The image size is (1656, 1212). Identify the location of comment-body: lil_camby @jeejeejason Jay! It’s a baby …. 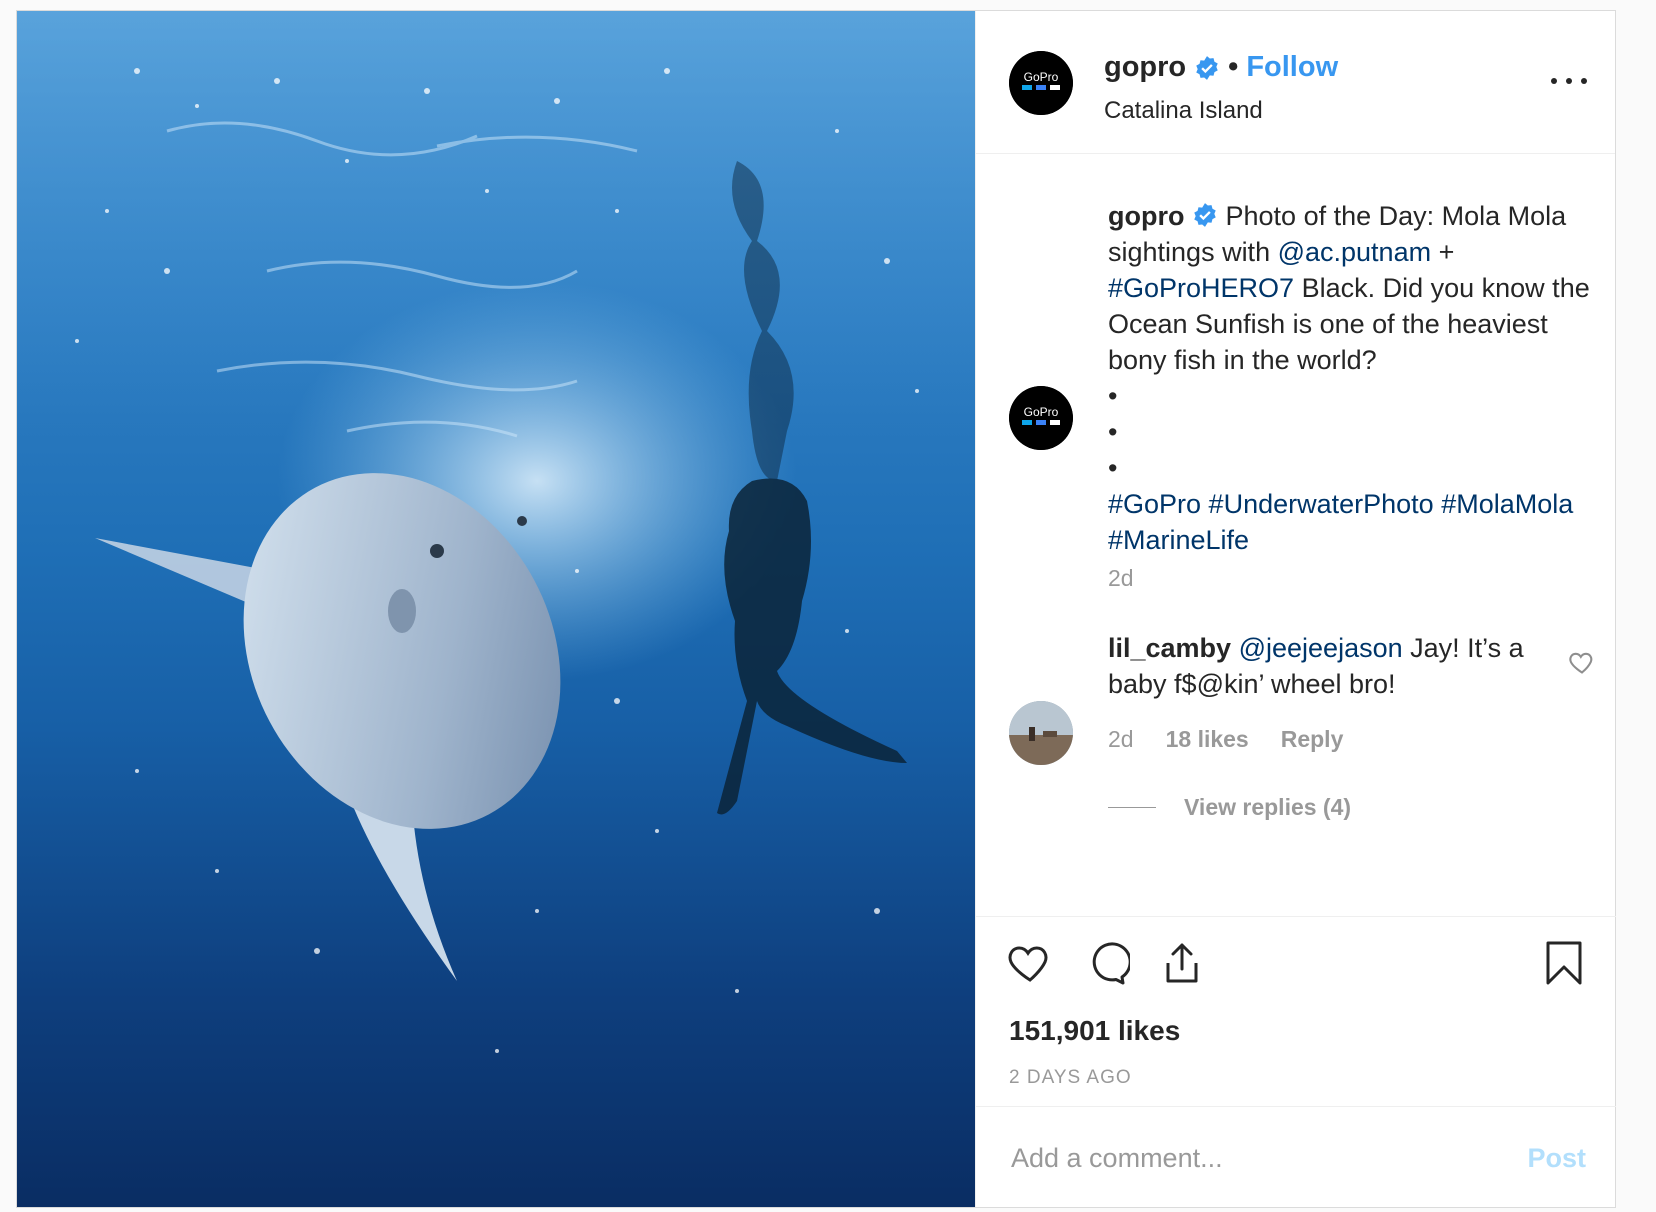
(1328, 666).